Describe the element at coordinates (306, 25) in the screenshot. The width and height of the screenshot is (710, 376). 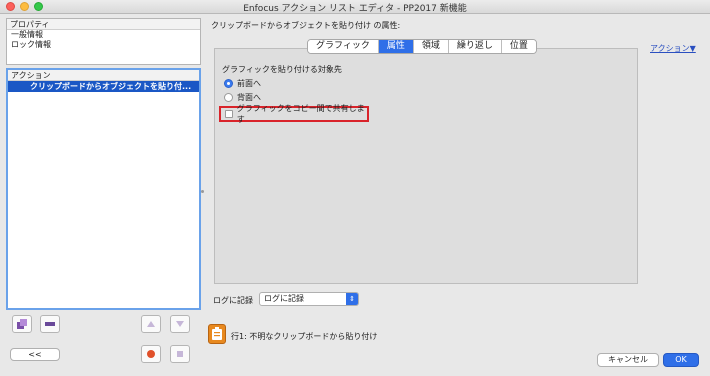
I see `attributes-header: クリップボードからオブジェクトを貼り付け の属性:` at that location.